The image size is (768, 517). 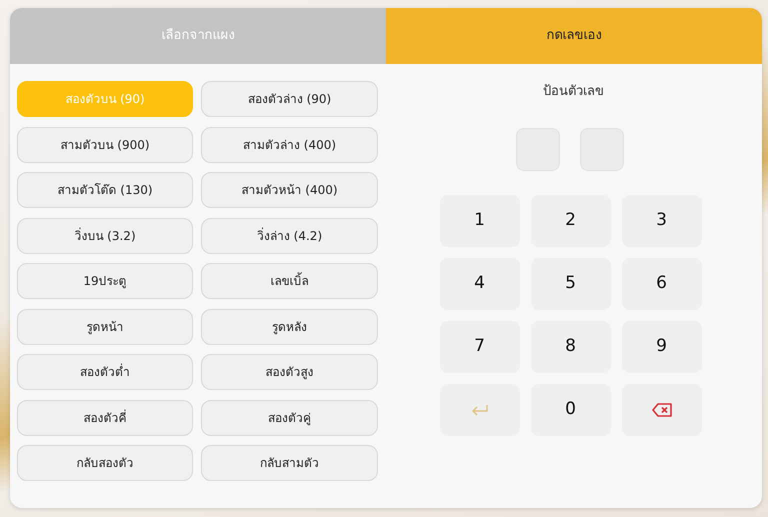 What do you see at coordinates (570, 284) in the screenshot?
I see `keypad-key: 5` at bounding box center [570, 284].